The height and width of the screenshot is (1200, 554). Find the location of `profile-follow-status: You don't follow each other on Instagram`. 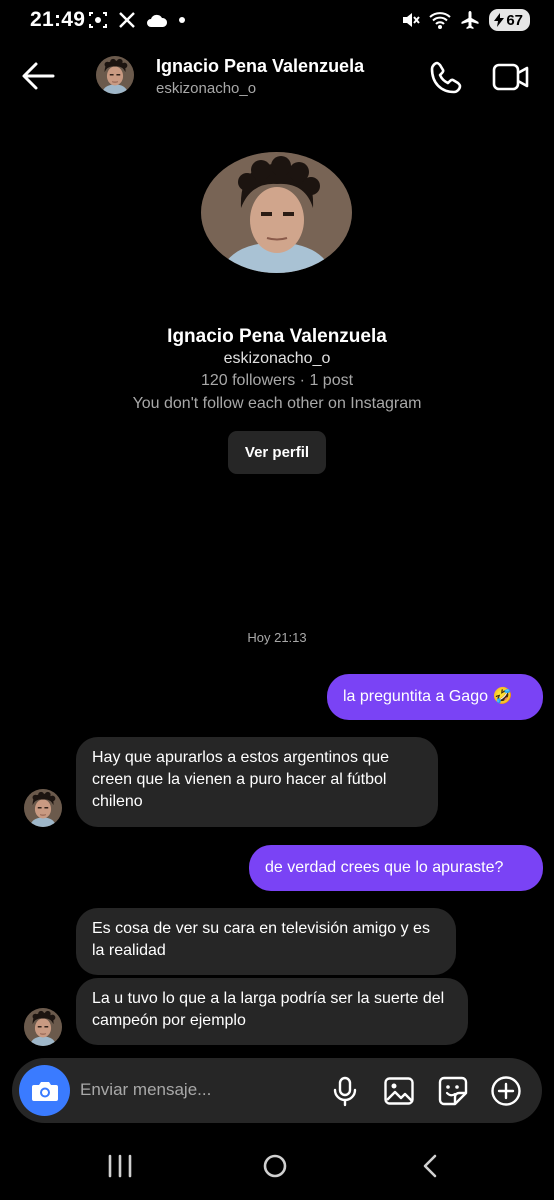

profile-follow-status: You don't follow each other on Instagram is located at coordinates (277, 403).